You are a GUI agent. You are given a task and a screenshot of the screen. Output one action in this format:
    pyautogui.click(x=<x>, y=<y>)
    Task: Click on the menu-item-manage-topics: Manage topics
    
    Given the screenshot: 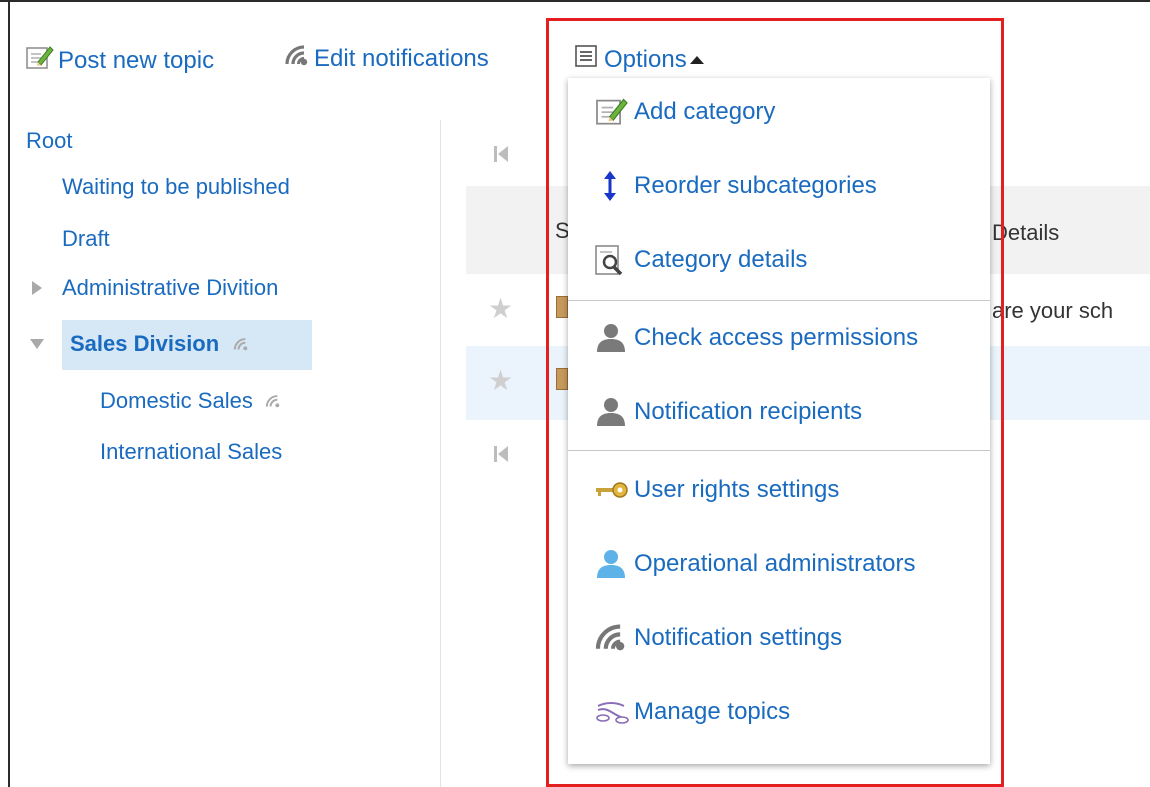 What is the action you would take?
    pyautogui.click(x=692, y=712)
    